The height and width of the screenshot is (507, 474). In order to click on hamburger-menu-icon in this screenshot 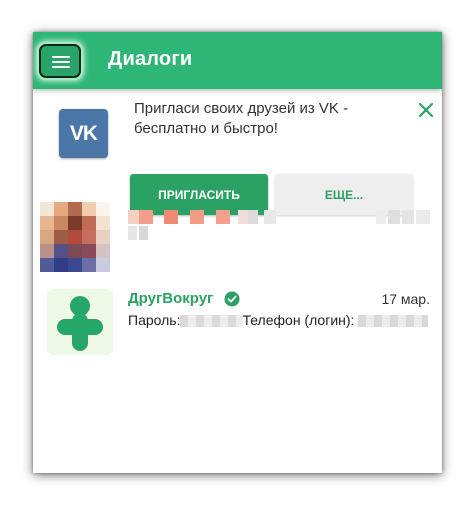, I will do `click(60, 61)`.